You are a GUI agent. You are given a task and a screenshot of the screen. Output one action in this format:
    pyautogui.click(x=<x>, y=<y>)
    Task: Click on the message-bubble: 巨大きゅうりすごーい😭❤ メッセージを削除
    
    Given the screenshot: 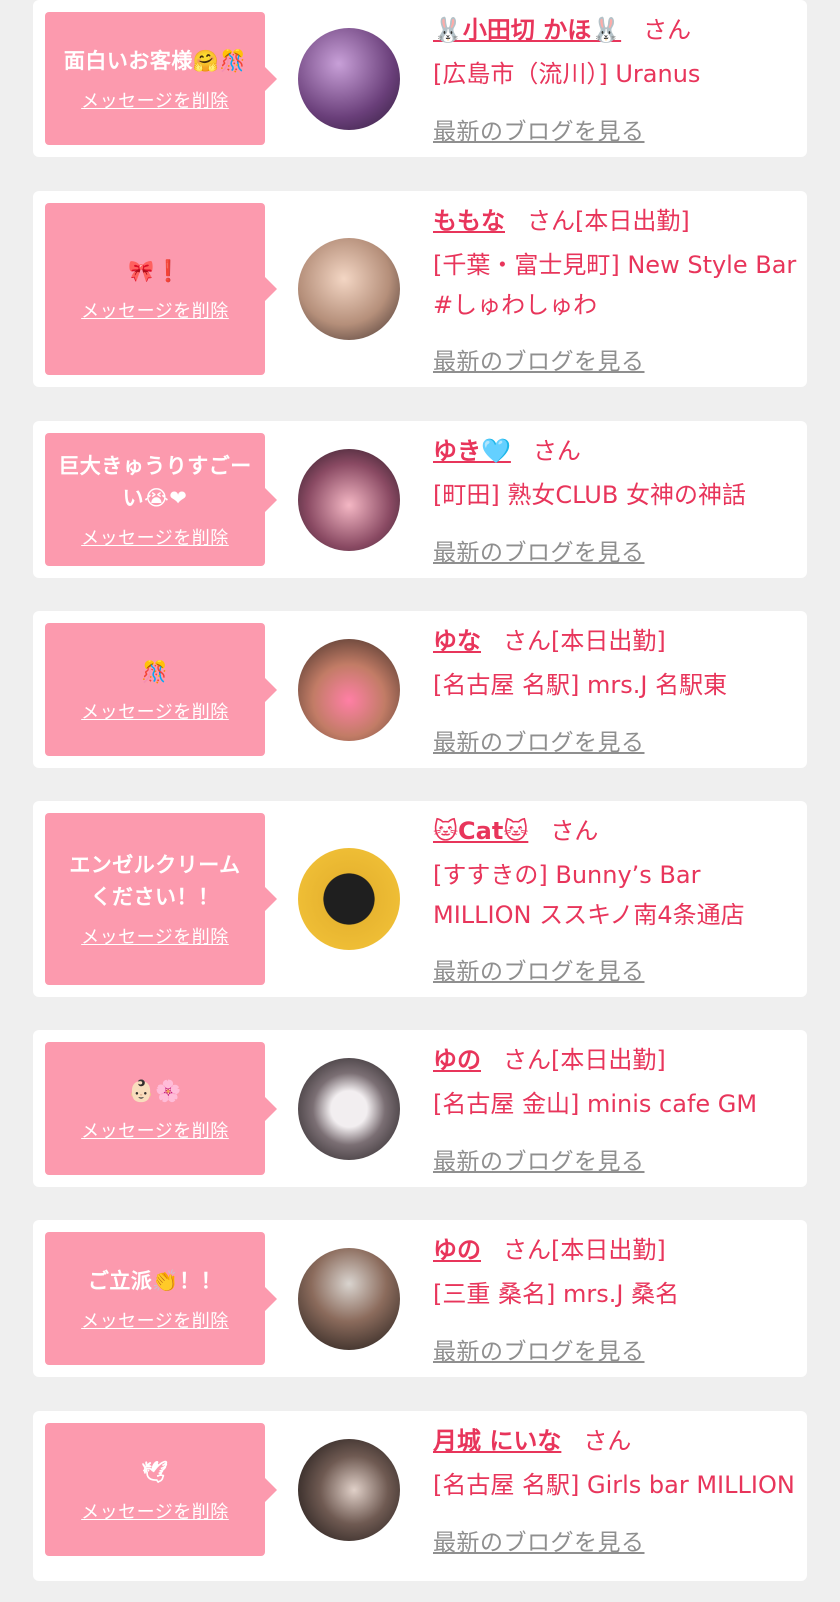 What is the action you would take?
    pyautogui.click(x=161, y=499)
    